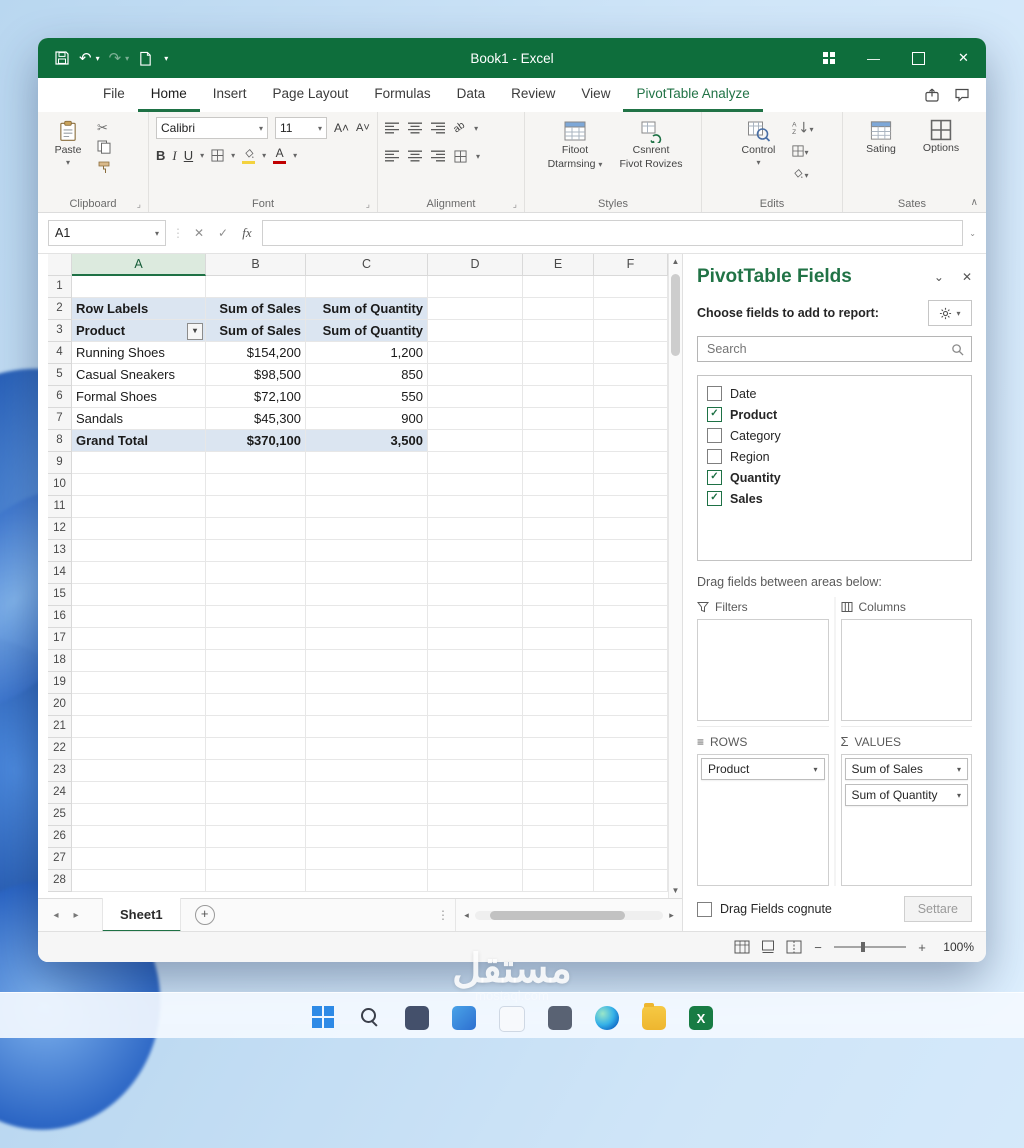  What do you see at coordinates (962, 95) in the screenshot?
I see `comments-icon` at bounding box center [962, 95].